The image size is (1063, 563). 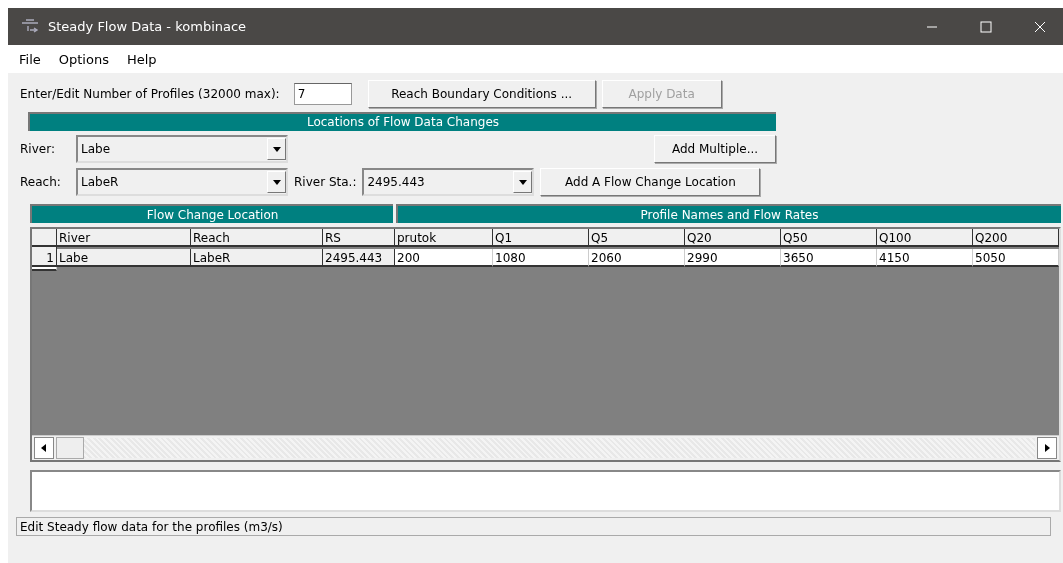 I want to click on table-cell: 2990, so click(x=733, y=258).